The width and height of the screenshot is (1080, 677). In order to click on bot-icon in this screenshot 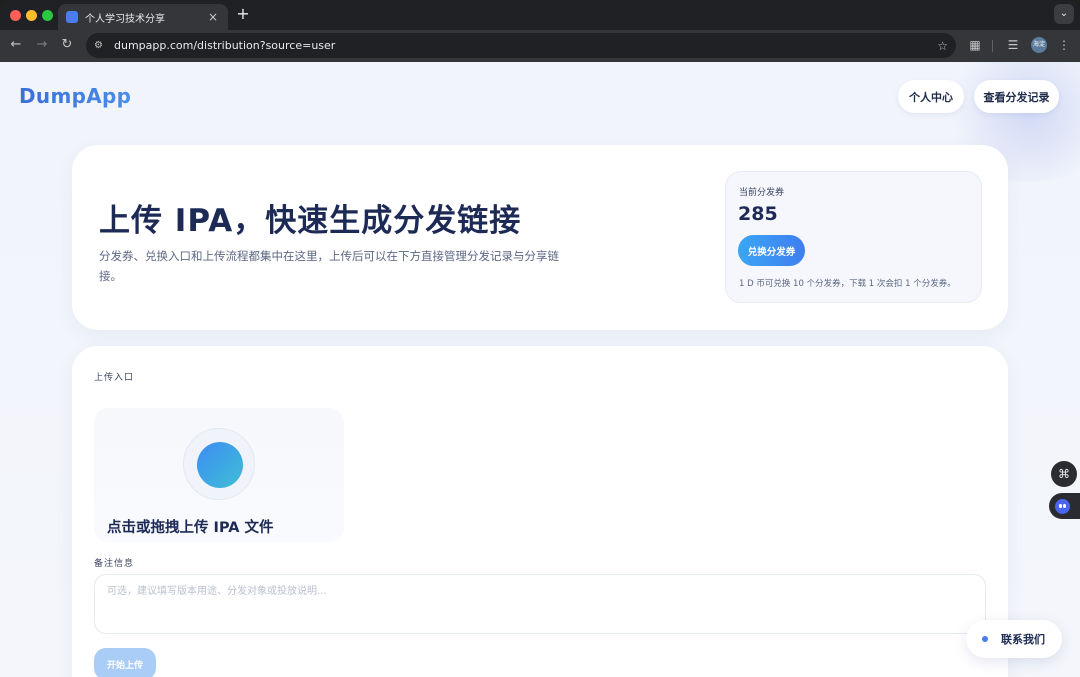, I will do `click(1062, 506)`.